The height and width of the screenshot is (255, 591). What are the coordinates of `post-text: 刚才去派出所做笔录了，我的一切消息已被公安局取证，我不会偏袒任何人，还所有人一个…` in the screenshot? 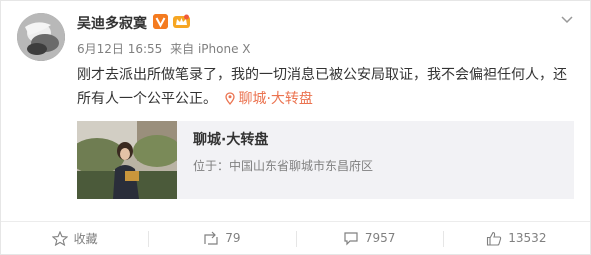 It's located at (322, 87).